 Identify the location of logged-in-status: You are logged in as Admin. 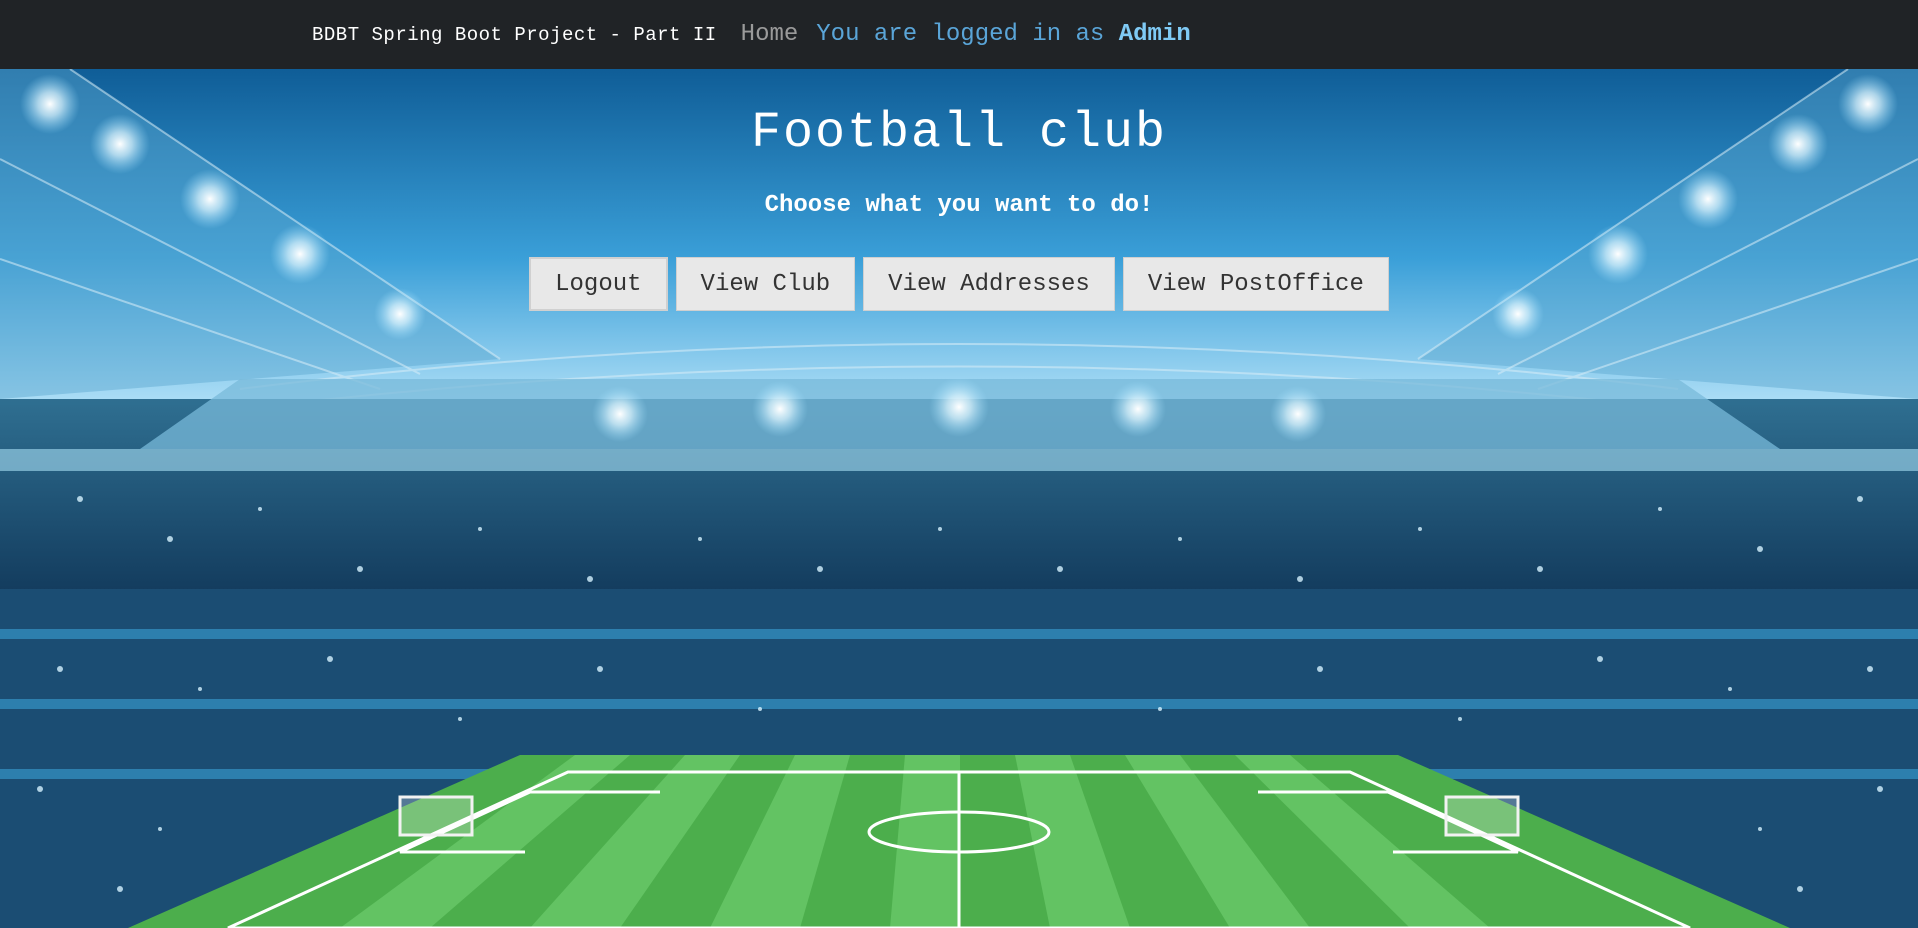
(1003, 34).